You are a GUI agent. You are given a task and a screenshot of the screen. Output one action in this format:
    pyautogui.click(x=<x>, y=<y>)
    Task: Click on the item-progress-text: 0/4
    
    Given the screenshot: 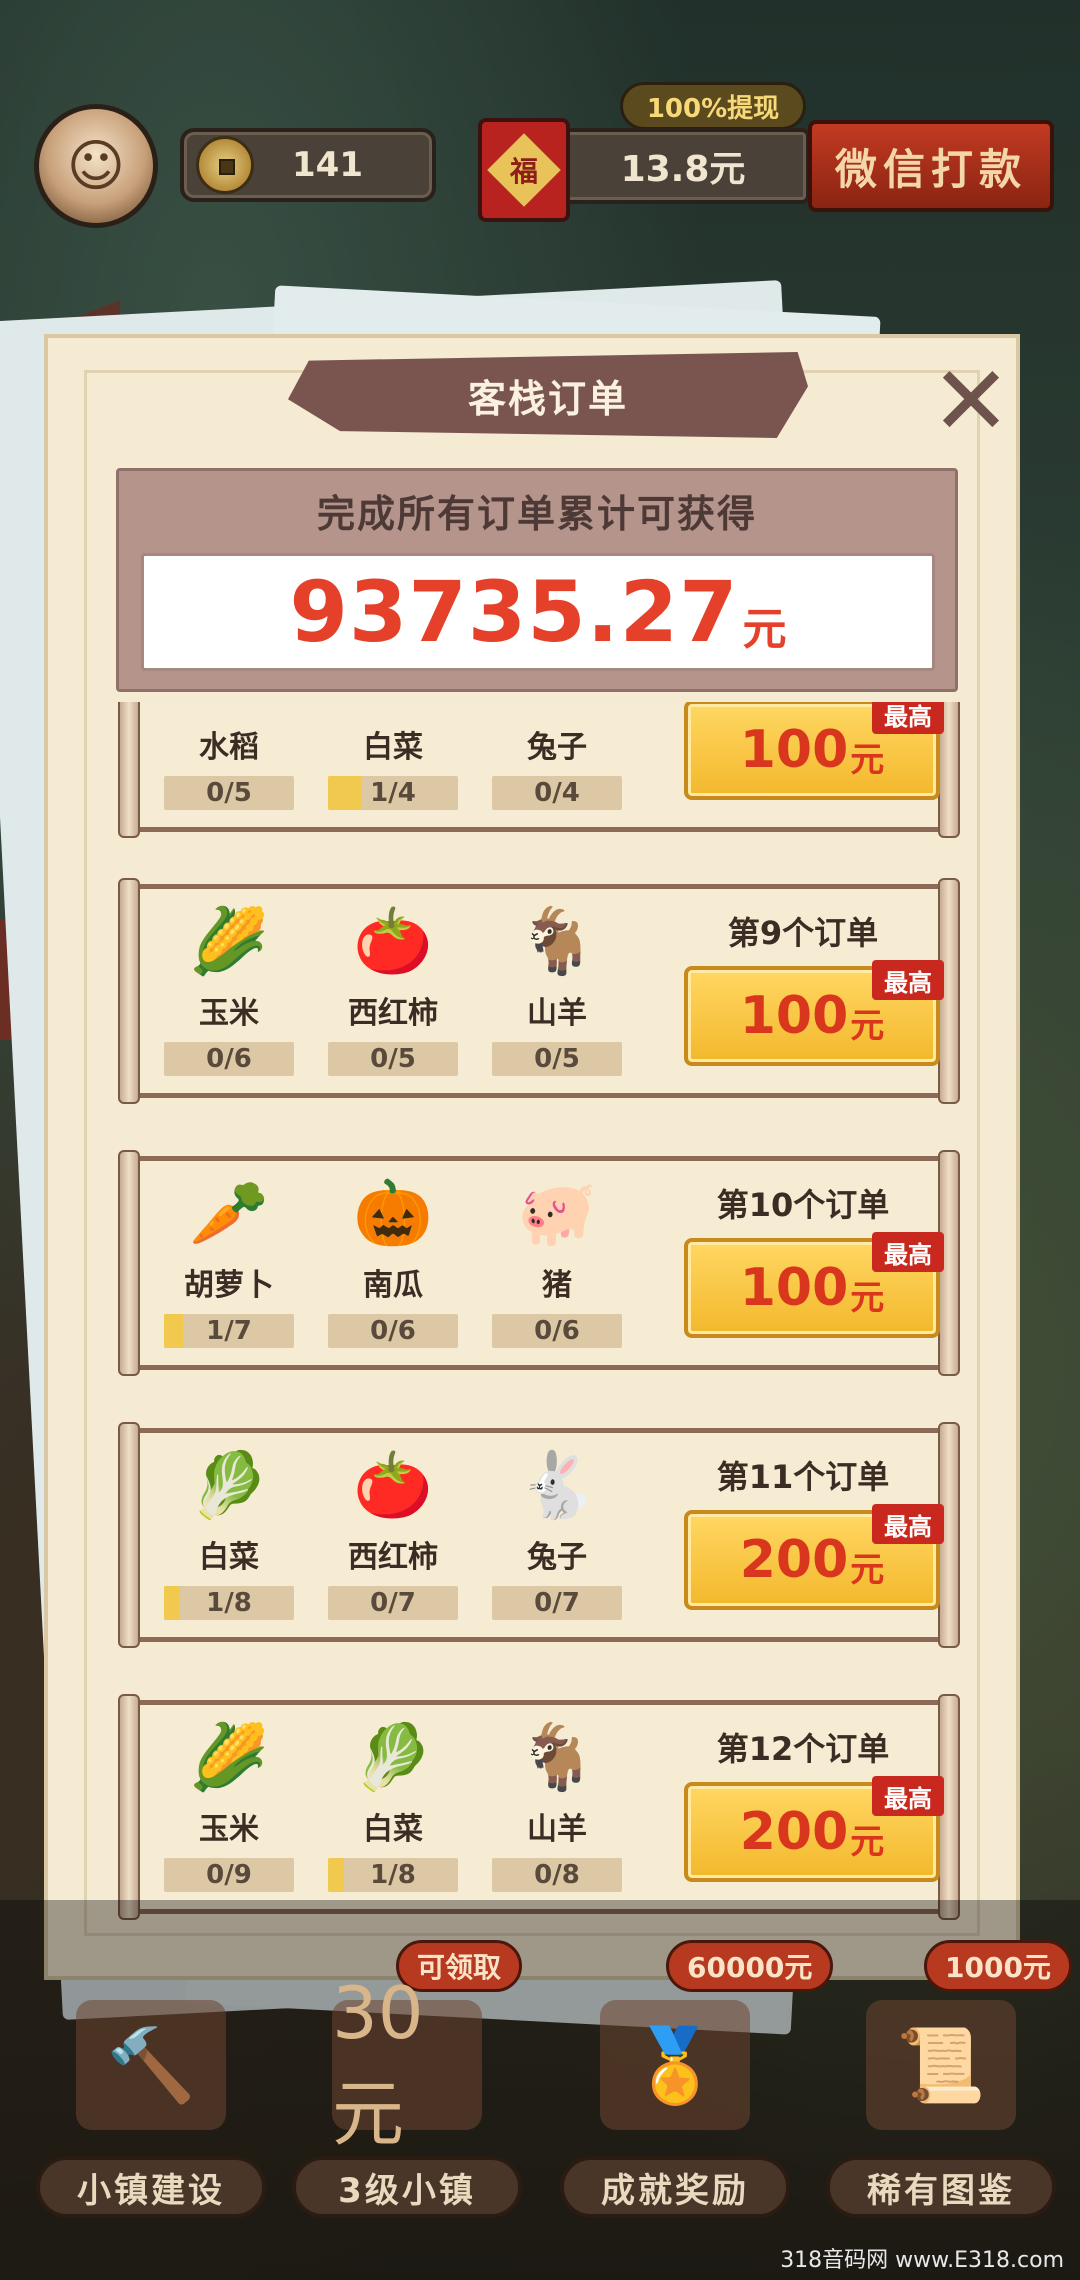 What is the action you would take?
    pyautogui.click(x=557, y=793)
    